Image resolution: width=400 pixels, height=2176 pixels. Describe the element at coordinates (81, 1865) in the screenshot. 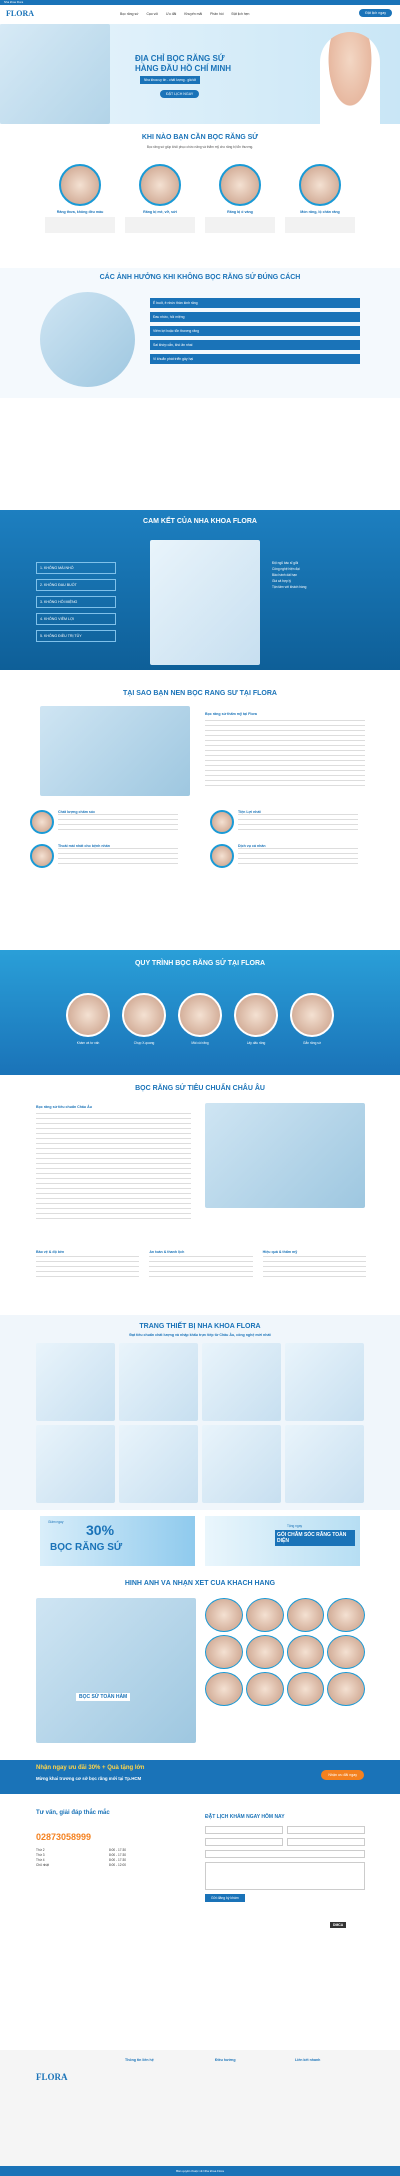

I see `hours-row: Chủ nhật 8:00 - 12:00` at that location.